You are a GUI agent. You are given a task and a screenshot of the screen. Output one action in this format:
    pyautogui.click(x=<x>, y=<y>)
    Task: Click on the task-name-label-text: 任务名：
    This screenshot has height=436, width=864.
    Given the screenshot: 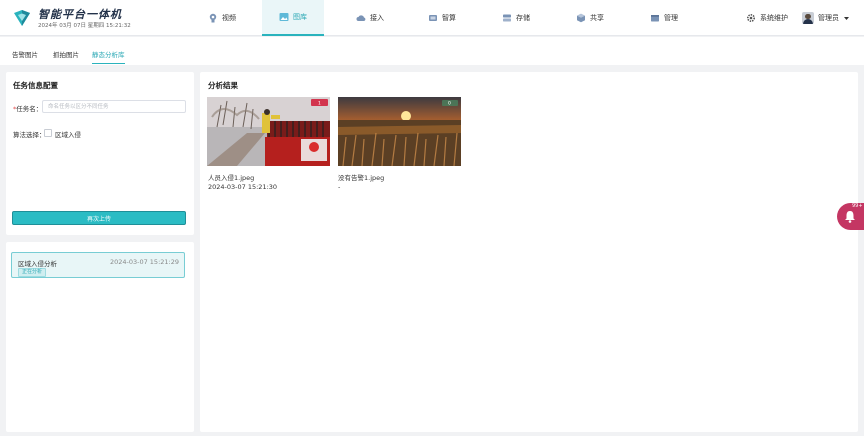 What is the action you would take?
    pyautogui.click(x=29, y=109)
    